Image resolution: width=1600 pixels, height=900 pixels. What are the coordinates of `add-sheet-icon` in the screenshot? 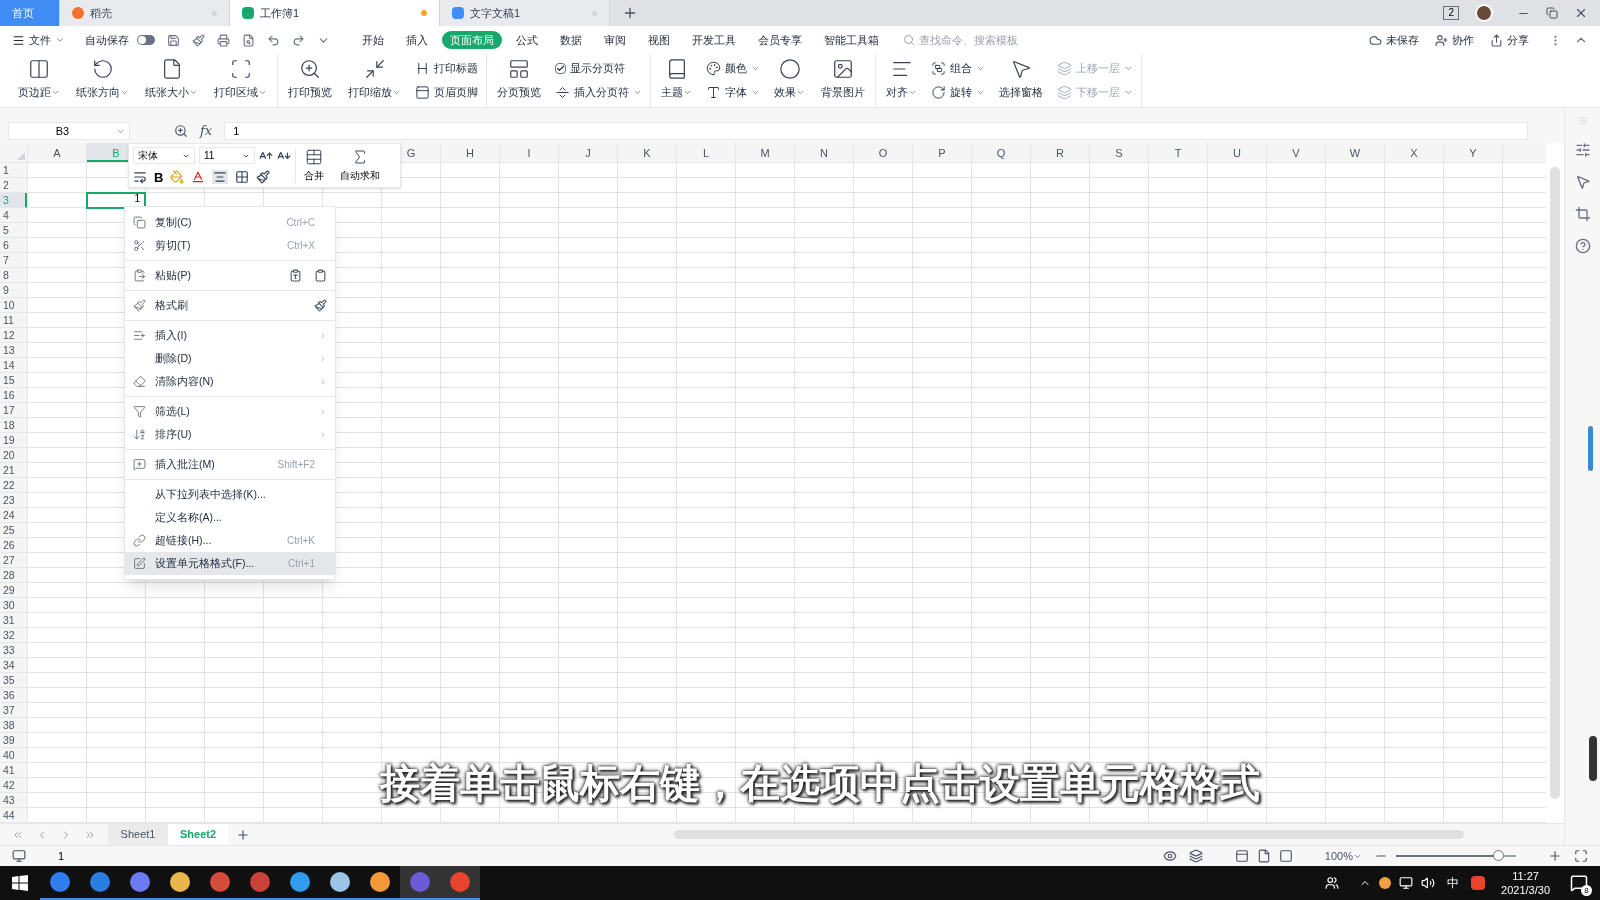 It's located at (243, 834).